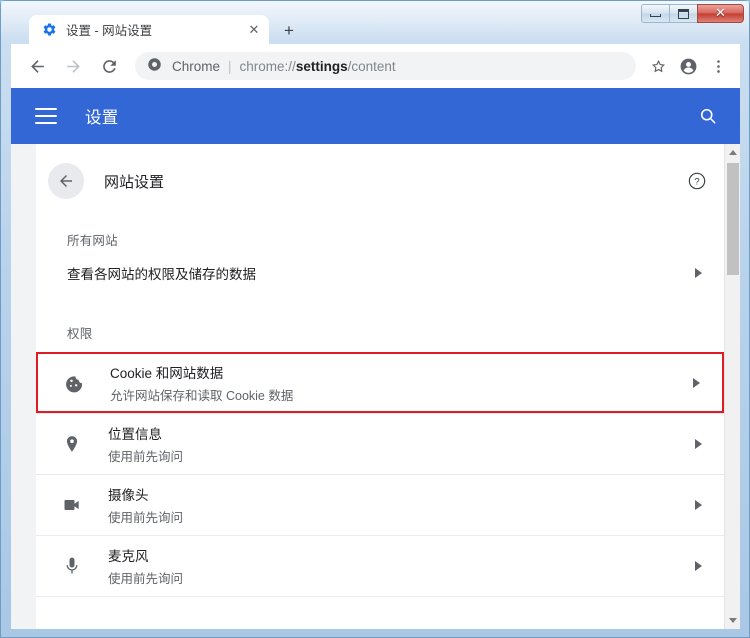  What do you see at coordinates (371, 66) in the screenshot?
I see `url-suffix: /content` at bounding box center [371, 66].